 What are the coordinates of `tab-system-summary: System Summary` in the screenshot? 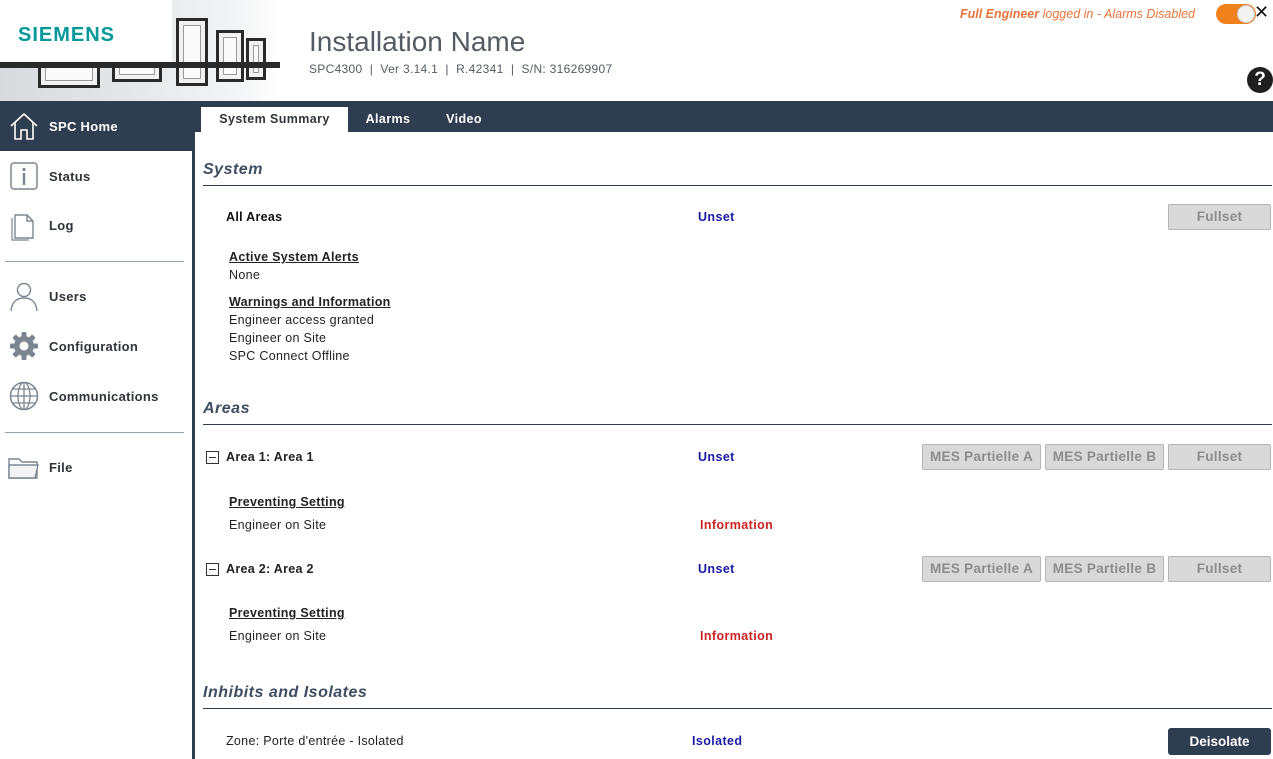 It's located at (274, 119).